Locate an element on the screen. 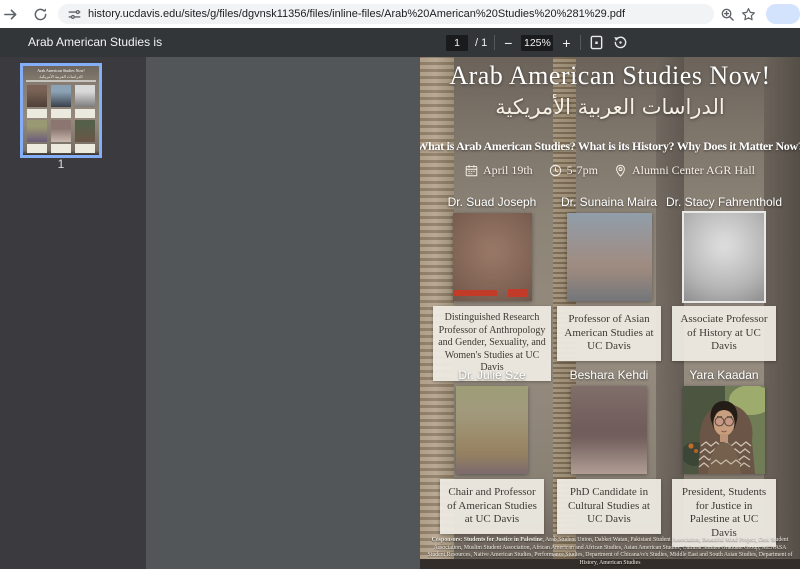 The height and width of the screenshot is (569, 800). zoom-out-button: − is located at coordinates (508, 43).